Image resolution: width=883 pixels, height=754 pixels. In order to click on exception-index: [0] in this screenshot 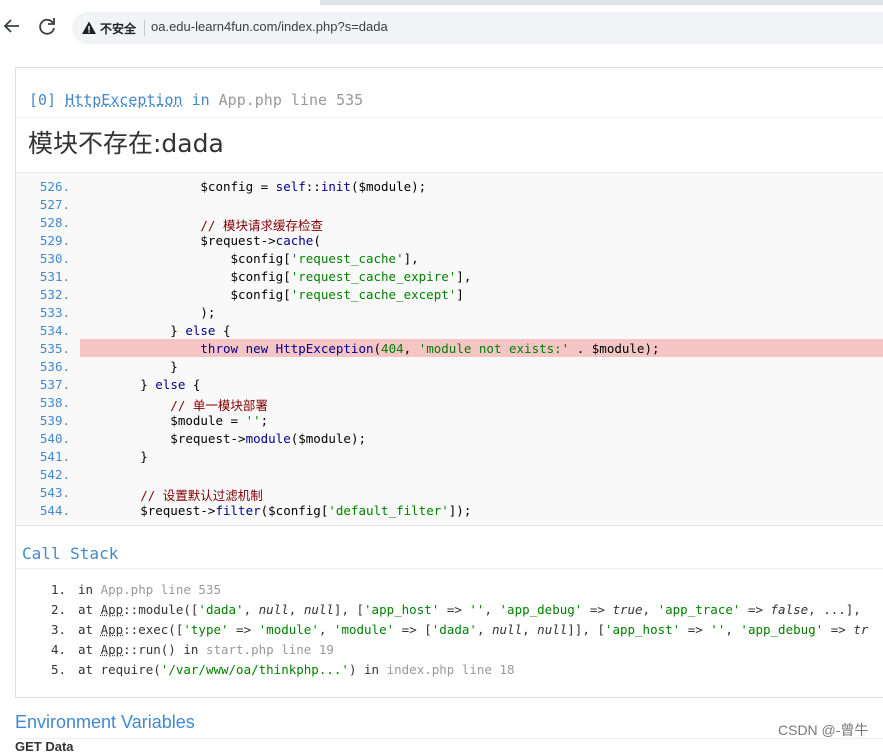, I will do `click(43, 100)`.